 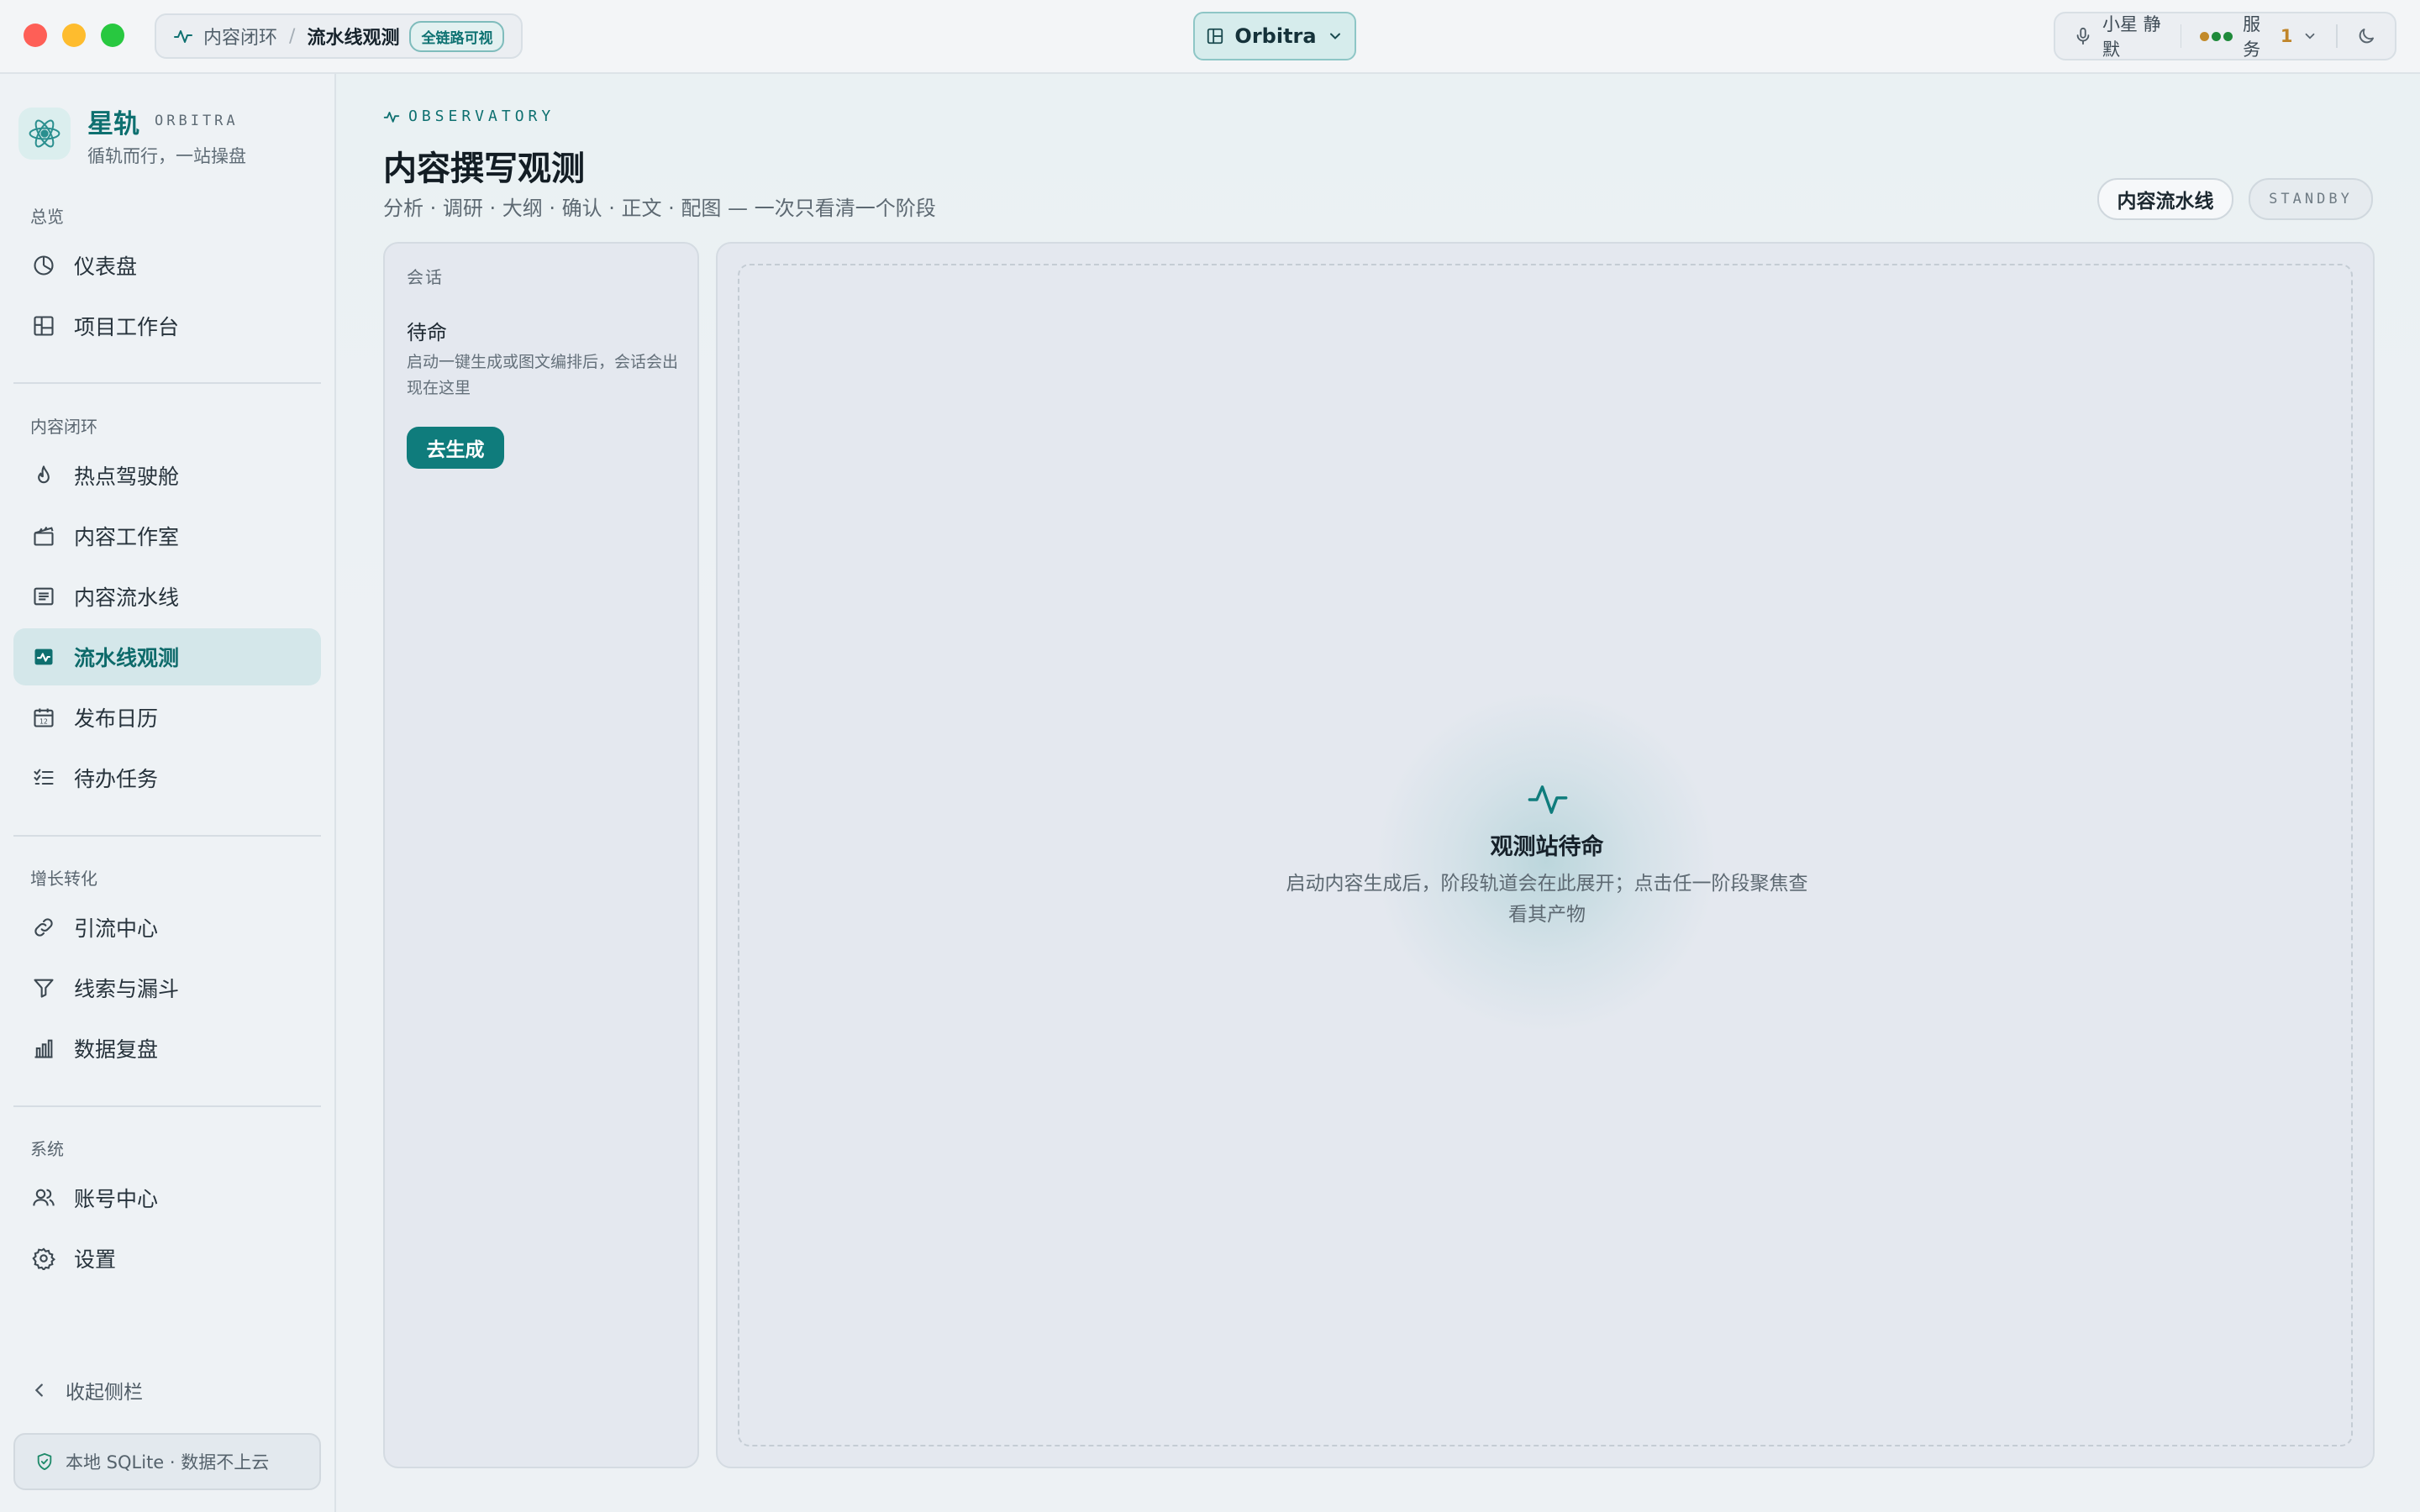 I want to click on section-title-overview: 总览, so click(x=47, y=217).